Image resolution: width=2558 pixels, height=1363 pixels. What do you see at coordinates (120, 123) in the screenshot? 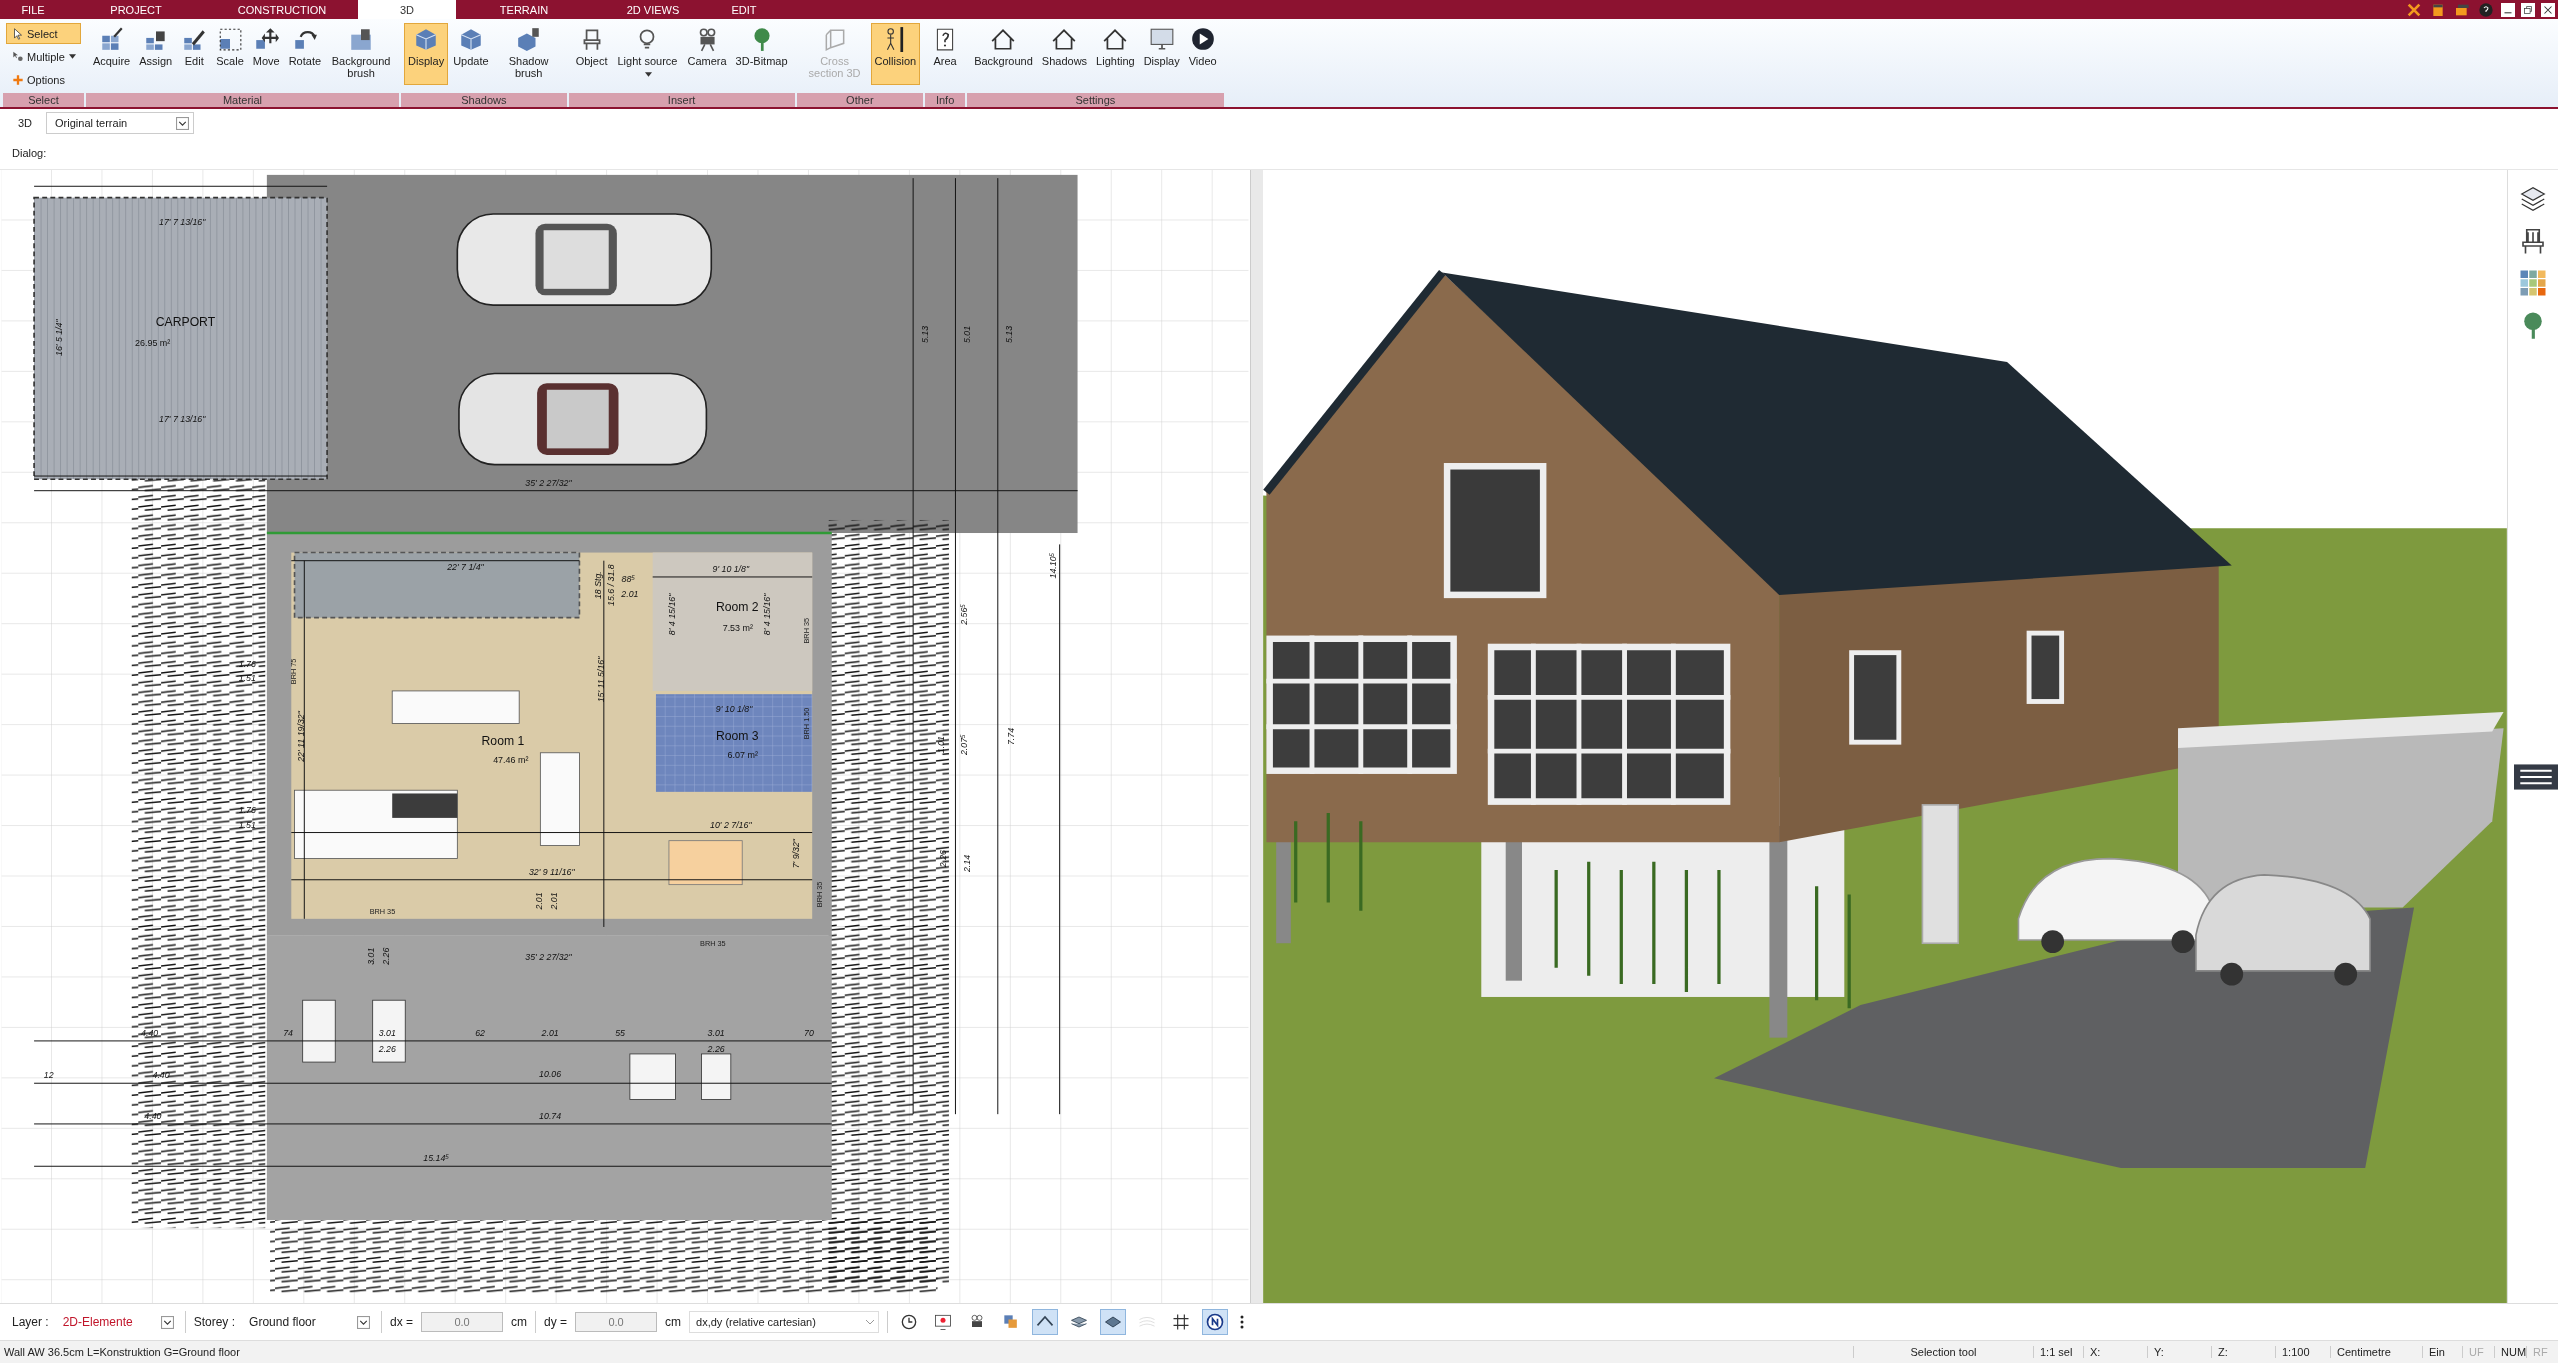
I see `terrain-dropdown: Original terrain` at bounding box center [120, 123].